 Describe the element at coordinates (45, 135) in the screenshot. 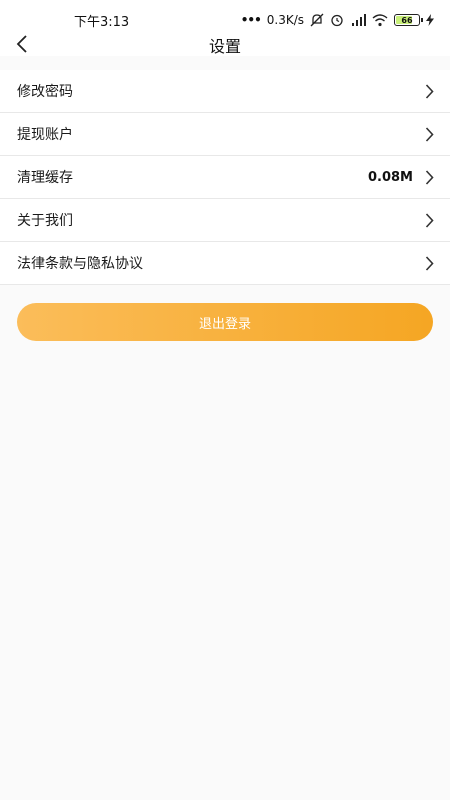

I see `settings-item-label: 提现账户` at that location.